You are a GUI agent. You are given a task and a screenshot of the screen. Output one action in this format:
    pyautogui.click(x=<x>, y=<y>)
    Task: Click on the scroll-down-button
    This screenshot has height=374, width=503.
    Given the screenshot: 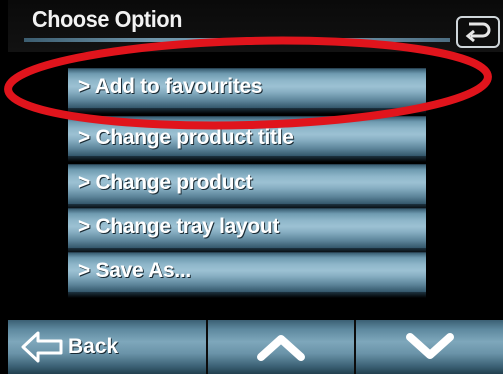 What is the action you would take?
    pyautogui.click(x=428, y=347)
    